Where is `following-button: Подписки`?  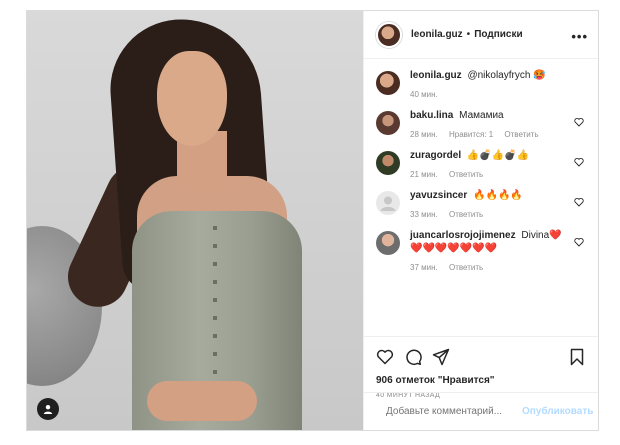
following-button: Подписки is located at coordinates (498, 34).